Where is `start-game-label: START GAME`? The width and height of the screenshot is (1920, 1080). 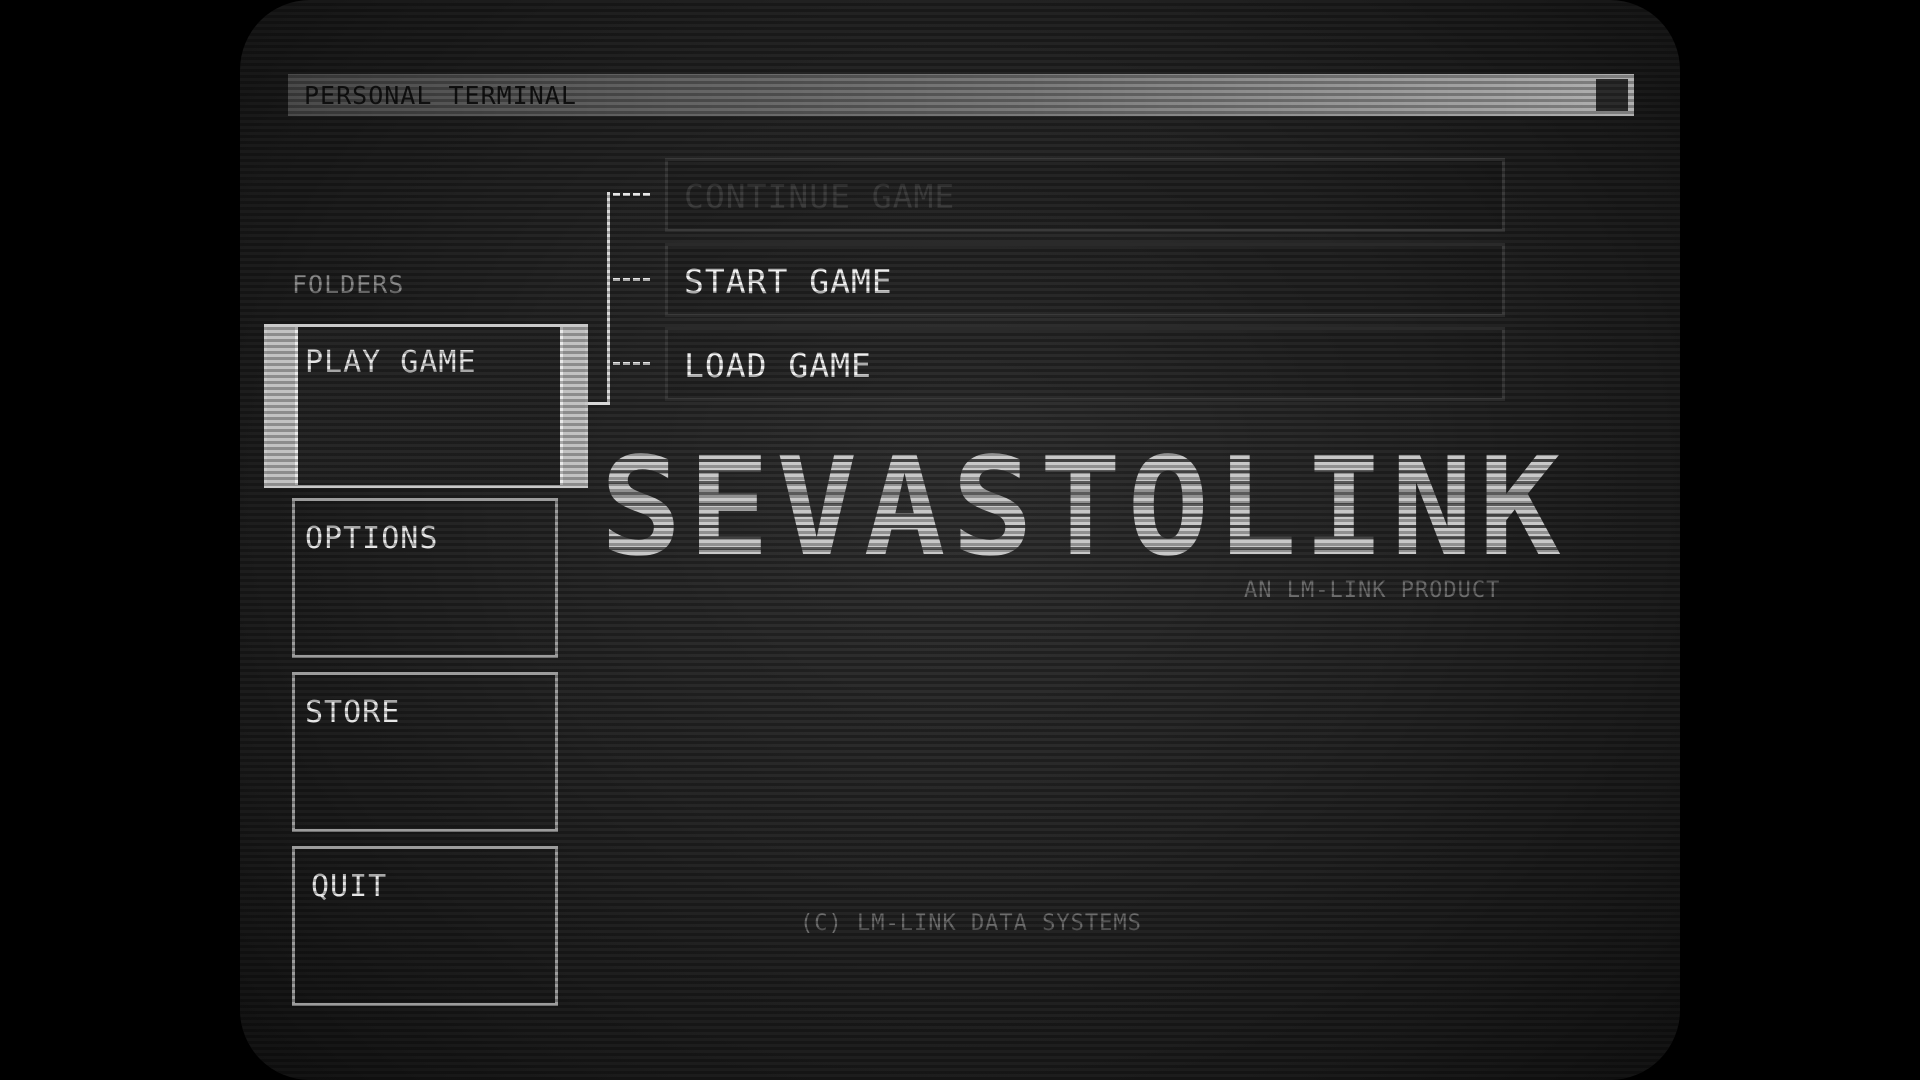 start-game-label: START GAME is located at coordinates (788, 281).